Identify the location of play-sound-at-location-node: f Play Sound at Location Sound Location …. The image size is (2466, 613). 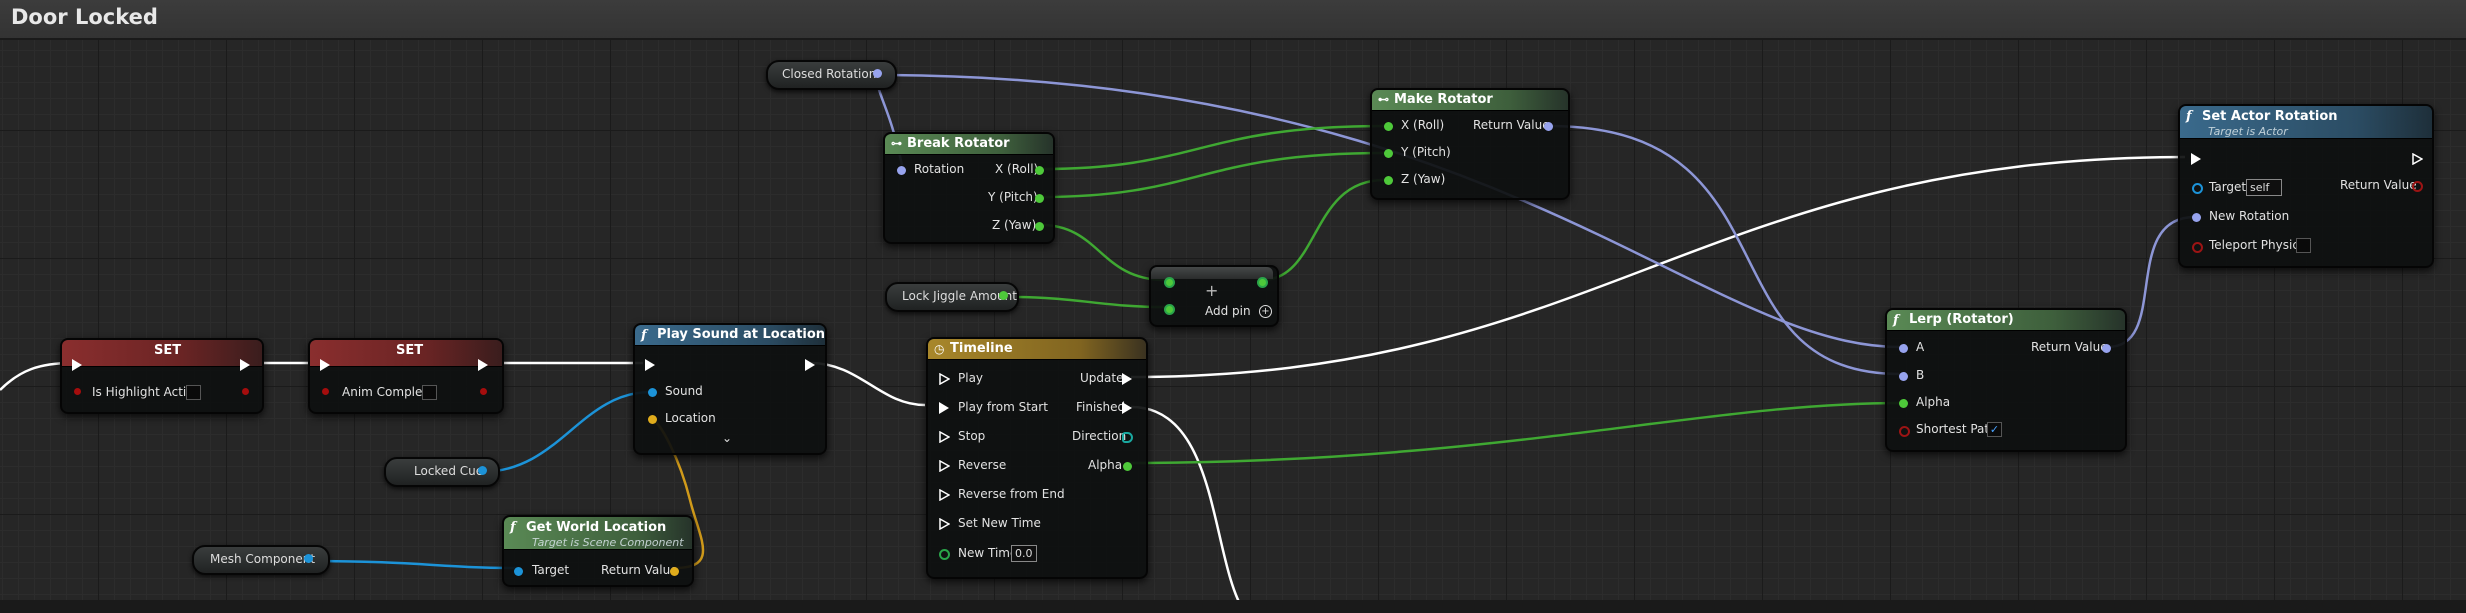
(730, 389).